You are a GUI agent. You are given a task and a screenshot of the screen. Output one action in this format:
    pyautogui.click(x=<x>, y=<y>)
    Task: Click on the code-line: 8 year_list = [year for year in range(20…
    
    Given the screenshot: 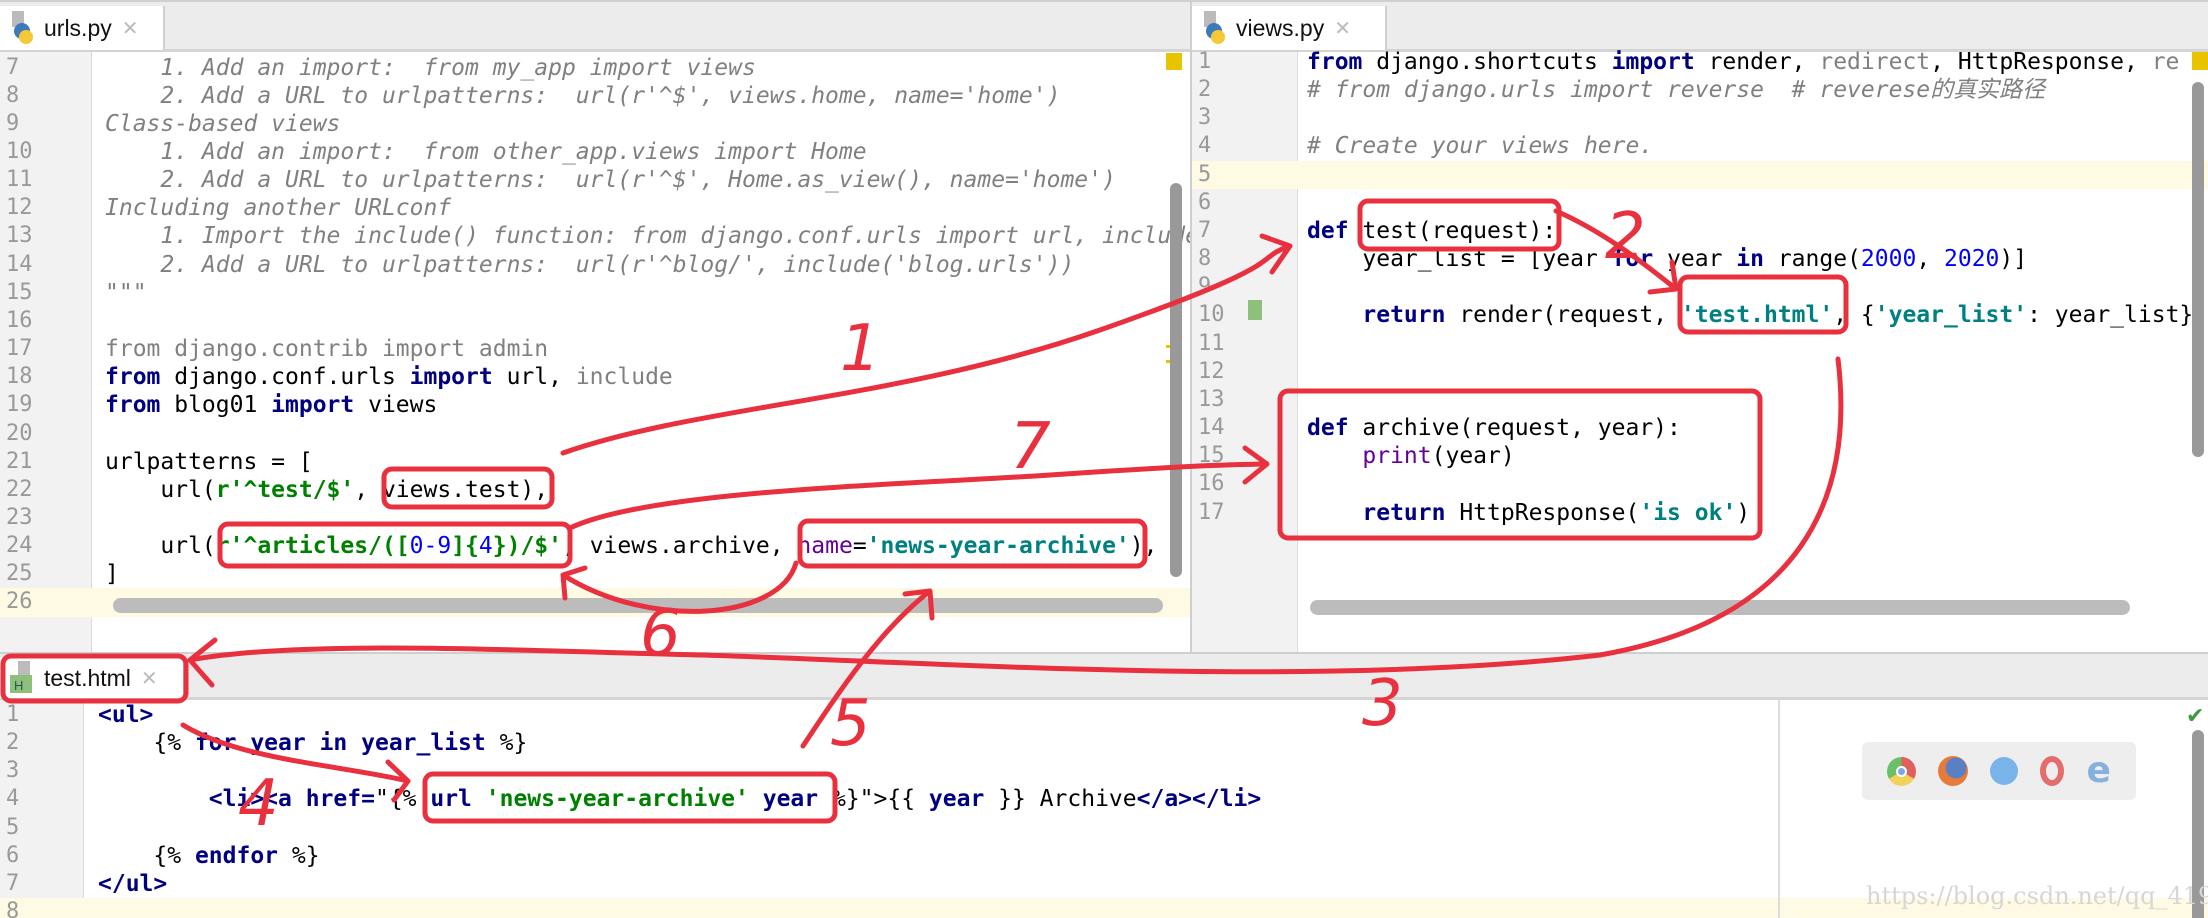 What is the action you would take?
    pyautogui.click(x=1700, y=259)
    